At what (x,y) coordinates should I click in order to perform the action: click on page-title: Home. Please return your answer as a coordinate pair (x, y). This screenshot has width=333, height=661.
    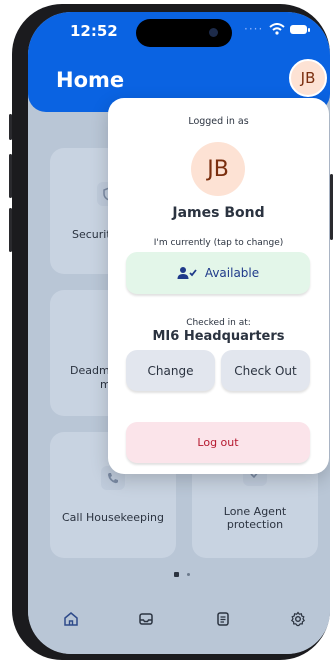
    Looking at the image, I should click on (90, 80).